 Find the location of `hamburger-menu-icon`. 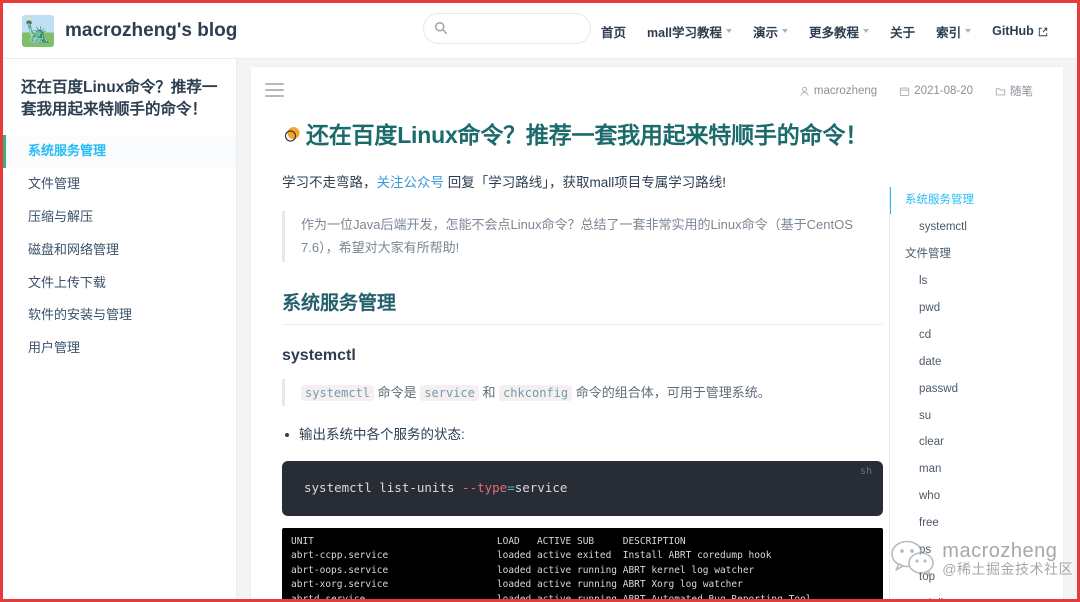

hamburger-menu-icon is located at coordinates (274, 90).